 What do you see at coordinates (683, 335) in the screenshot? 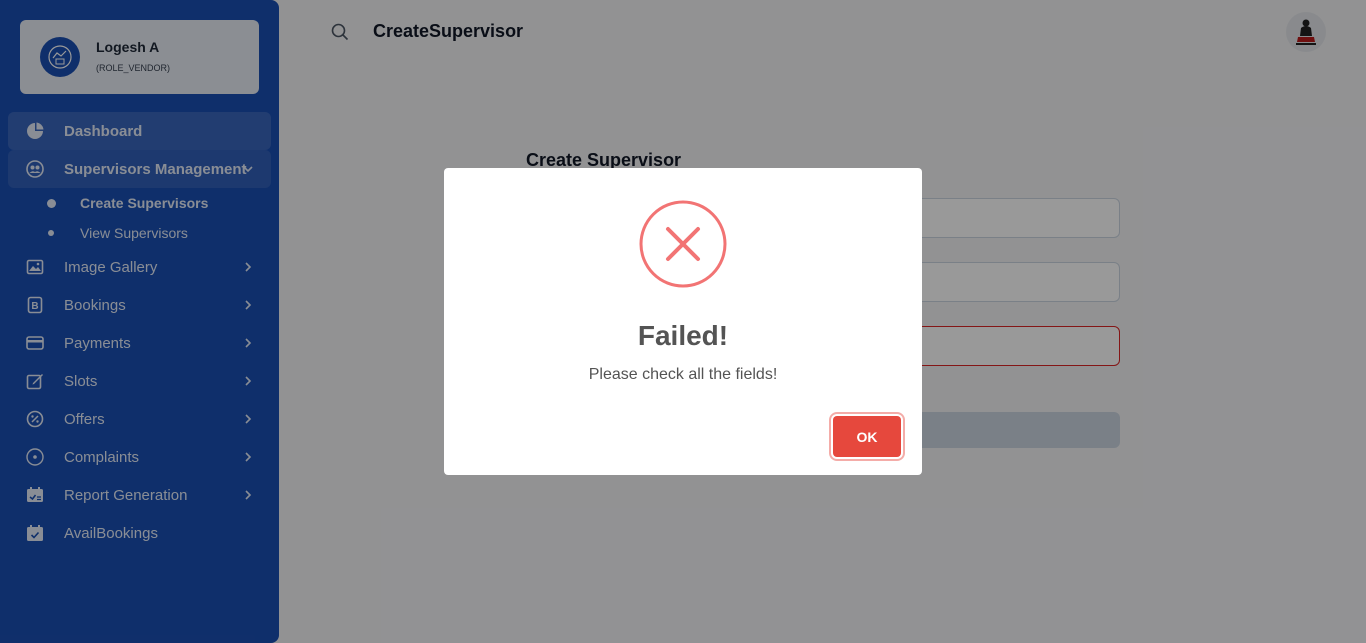
I see `modal-title: Failed!` at bounding box center [683, 335].